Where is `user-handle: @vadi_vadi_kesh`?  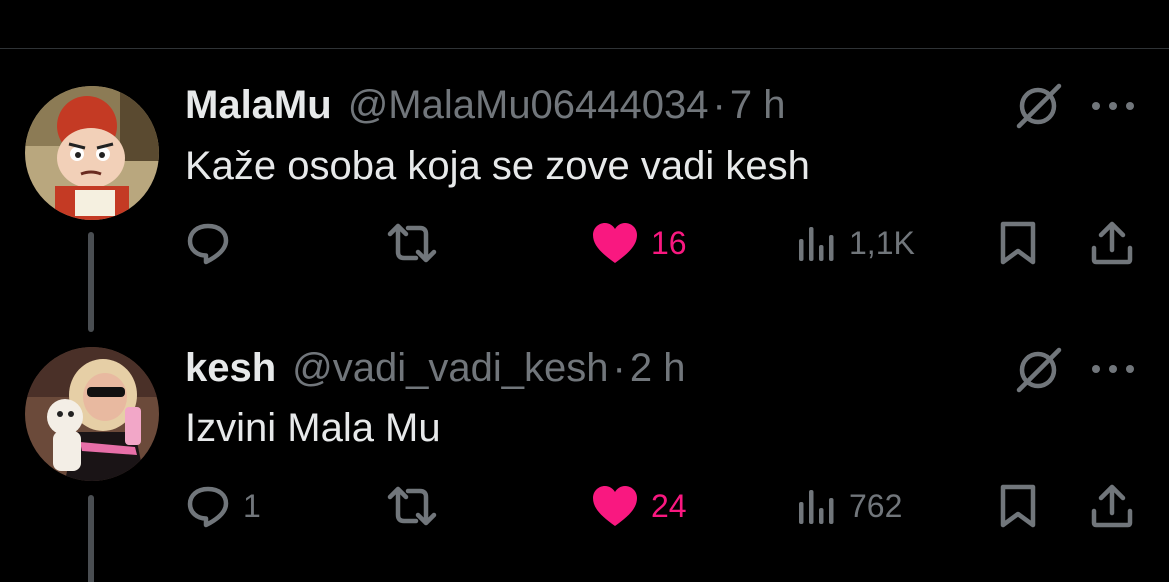 user-handle: @vadi_vadi_kesh is located at coordinates (450, 368).